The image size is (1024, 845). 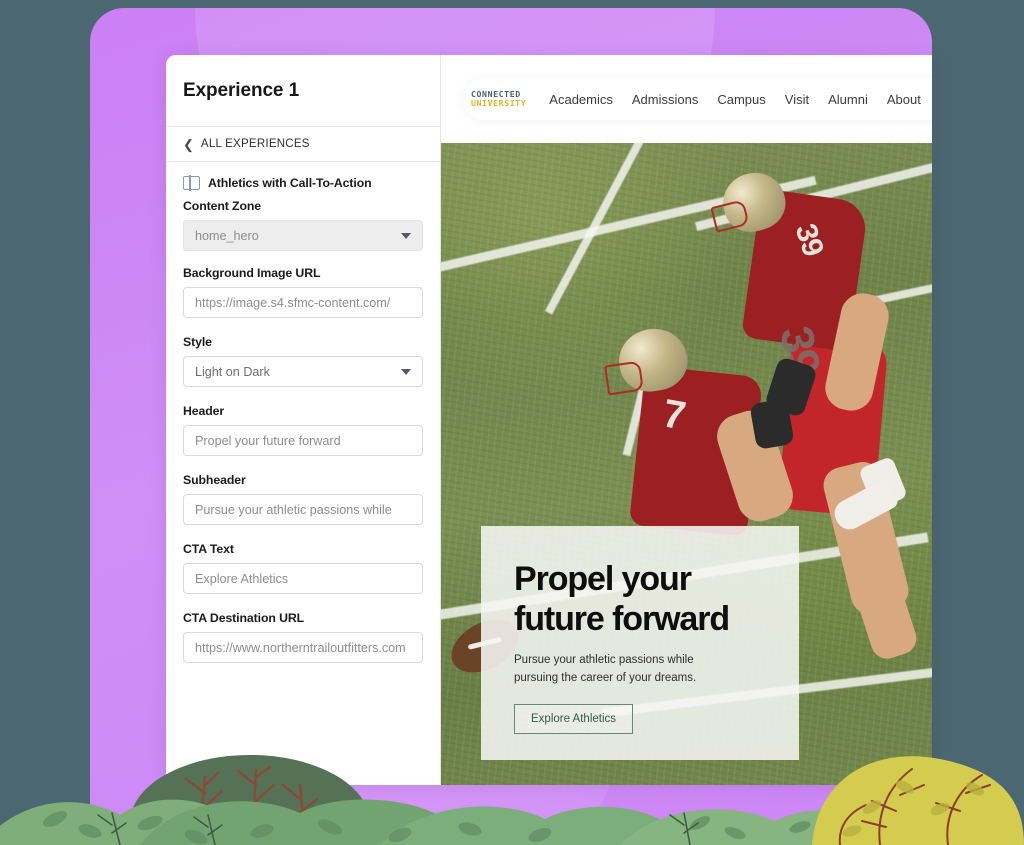 I want to click on field-label: CTA Destination URL, so click(x=244, y=618).